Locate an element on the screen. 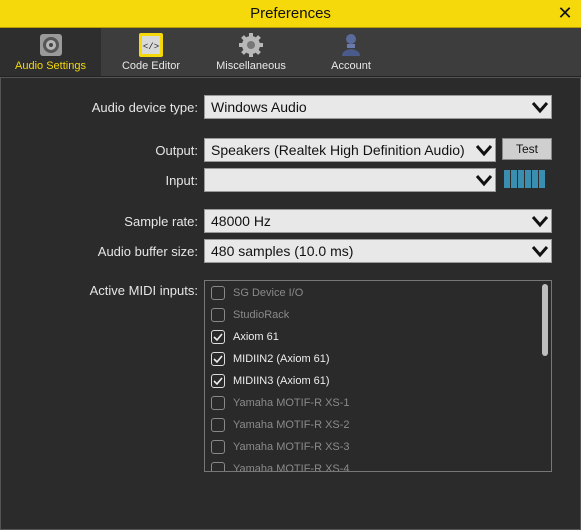 The width and height of the screenshot is (581, 530). sample-rate-value: 48000 Hz is located at coordinates (241, 221).